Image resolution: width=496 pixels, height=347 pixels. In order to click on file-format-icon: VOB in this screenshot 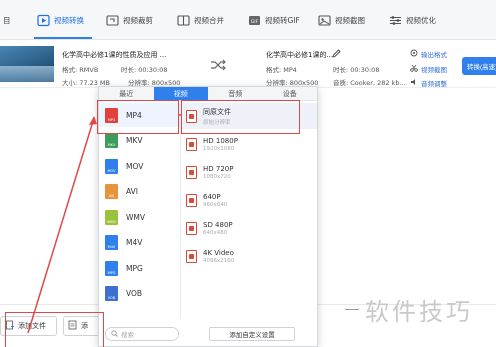, I will do `click(111, 293)`.